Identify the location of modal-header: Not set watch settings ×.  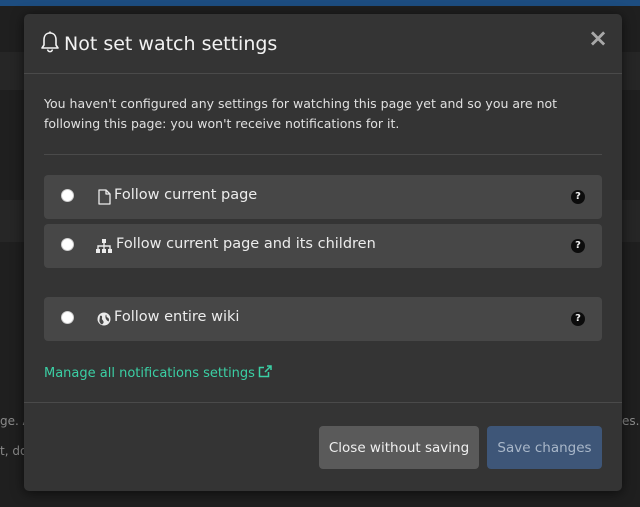
(323, 44).